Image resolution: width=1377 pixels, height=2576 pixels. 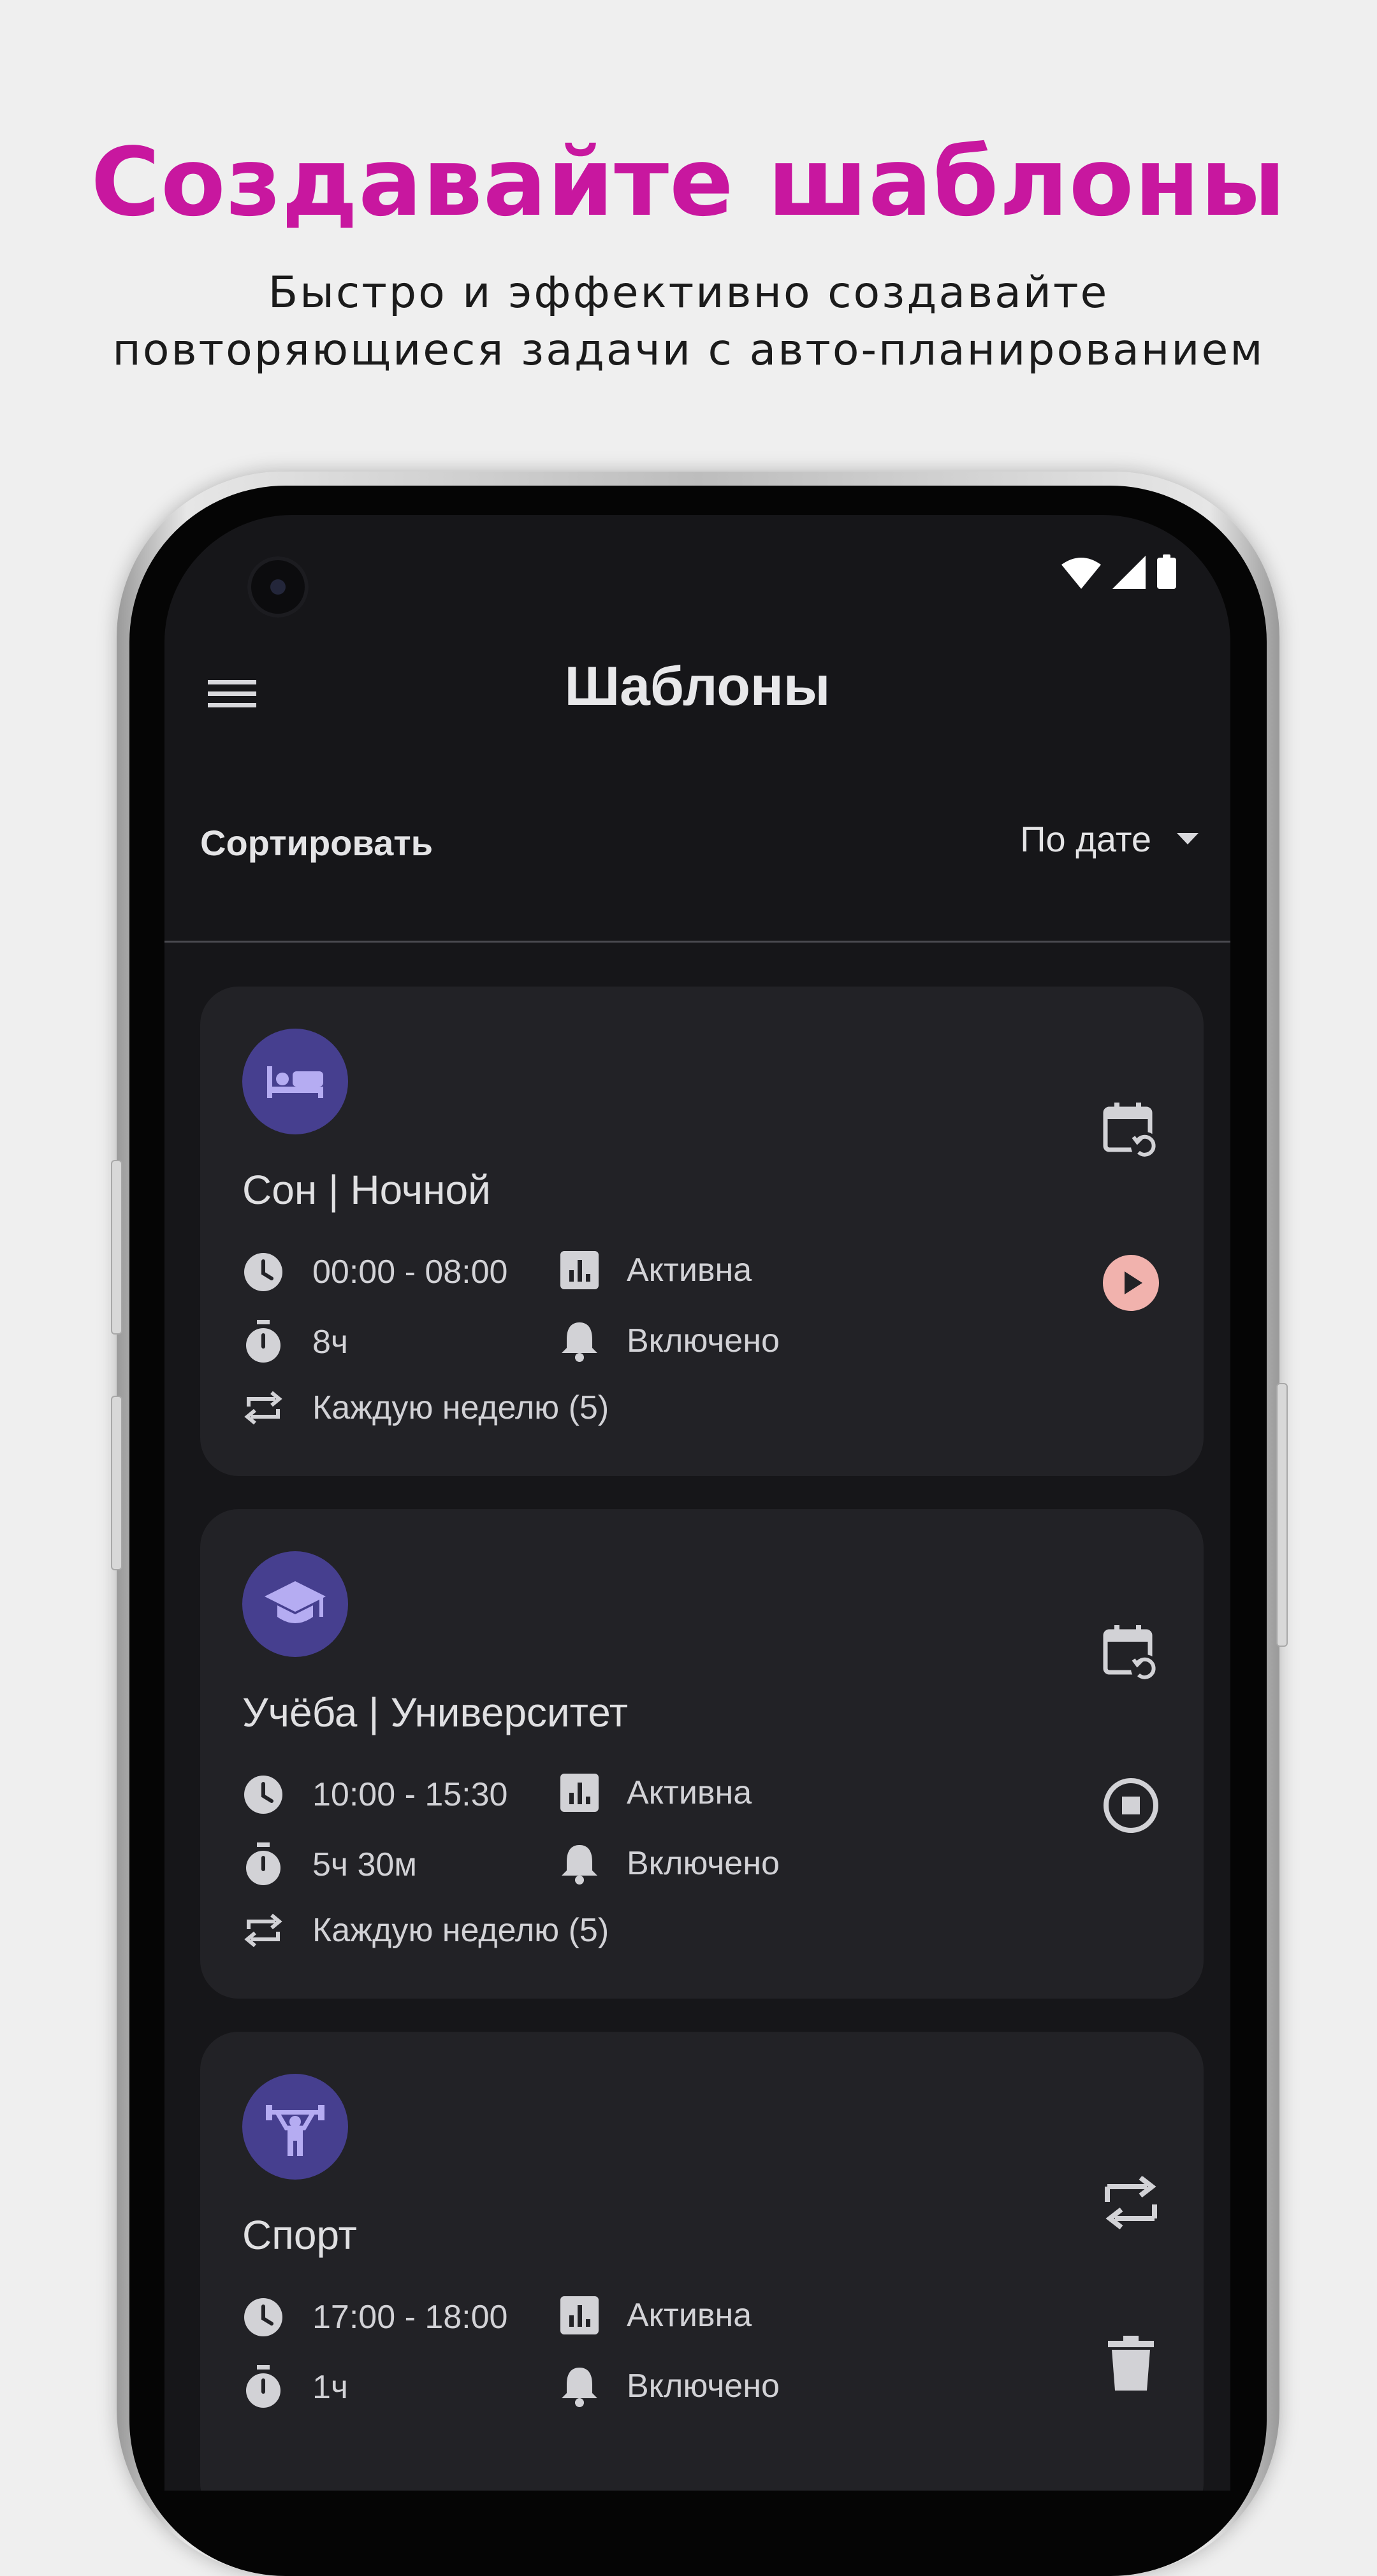 What do you see at coordinates (1129, 572) in the screenshot?
I see `cellular-signal-icon` at bounding box center [1129, 572].